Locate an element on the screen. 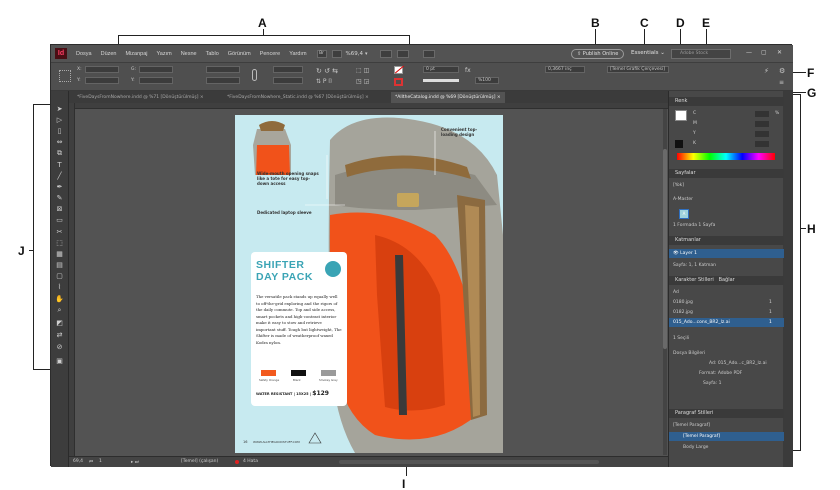 This screenshot has width=840, height=490. status-style: [Temel] (çalışan) is located at coordinates (199, 461).